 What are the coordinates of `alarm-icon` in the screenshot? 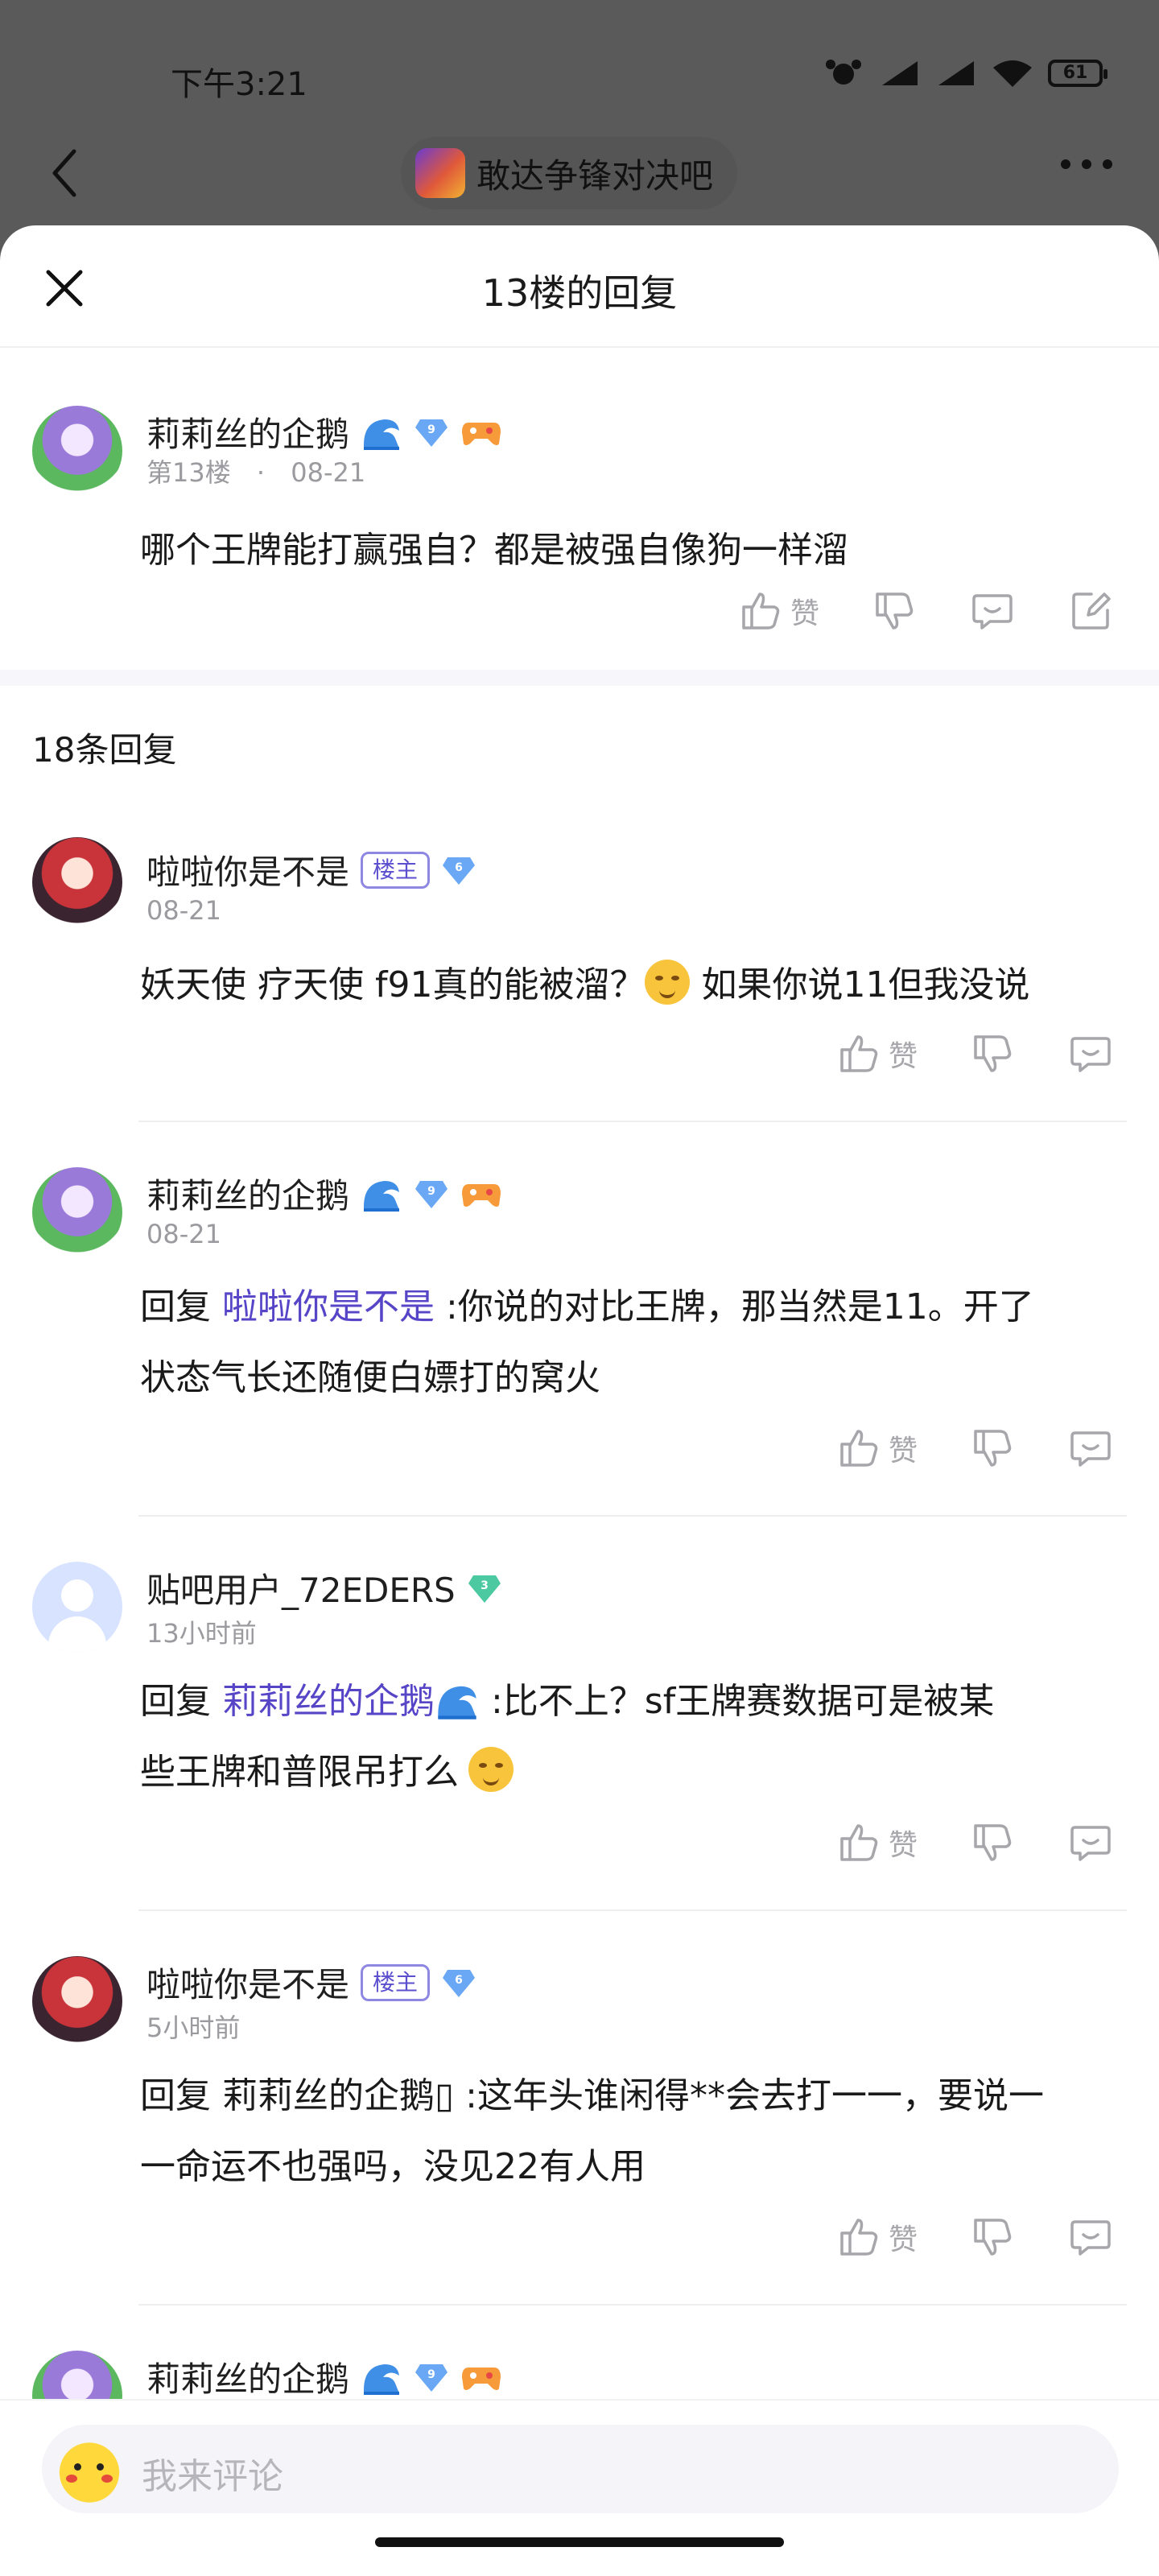 It's located at (843, 72).